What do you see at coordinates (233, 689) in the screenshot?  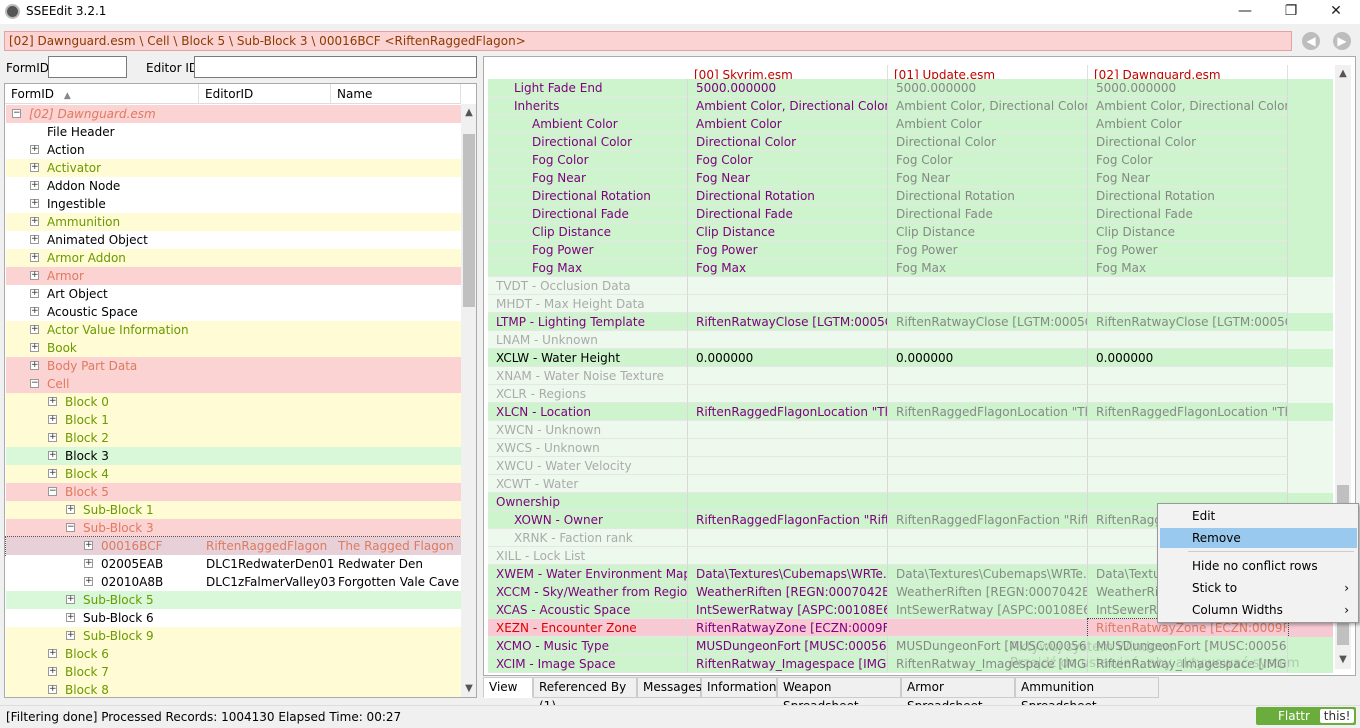 I see `tree-row: + Block 8` at bounding box center [233, 689].